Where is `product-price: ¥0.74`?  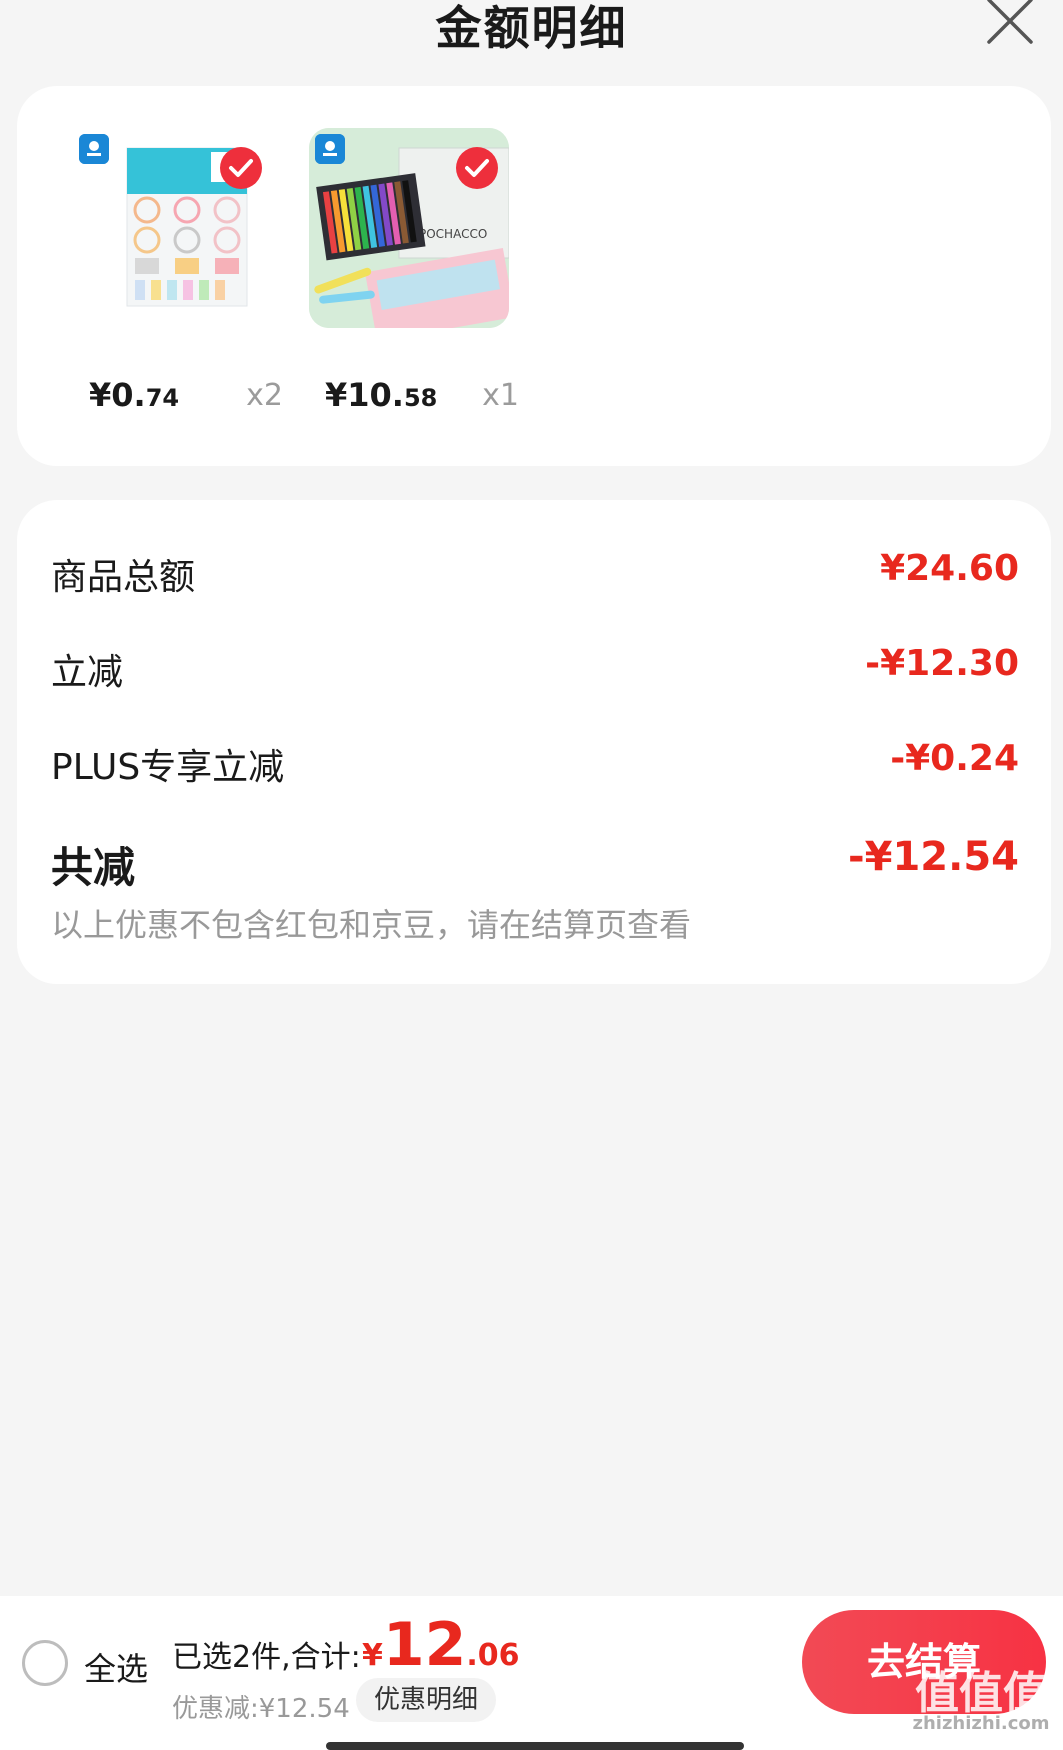
product-price: ¥0.74 is located at coordinates (134, 395).